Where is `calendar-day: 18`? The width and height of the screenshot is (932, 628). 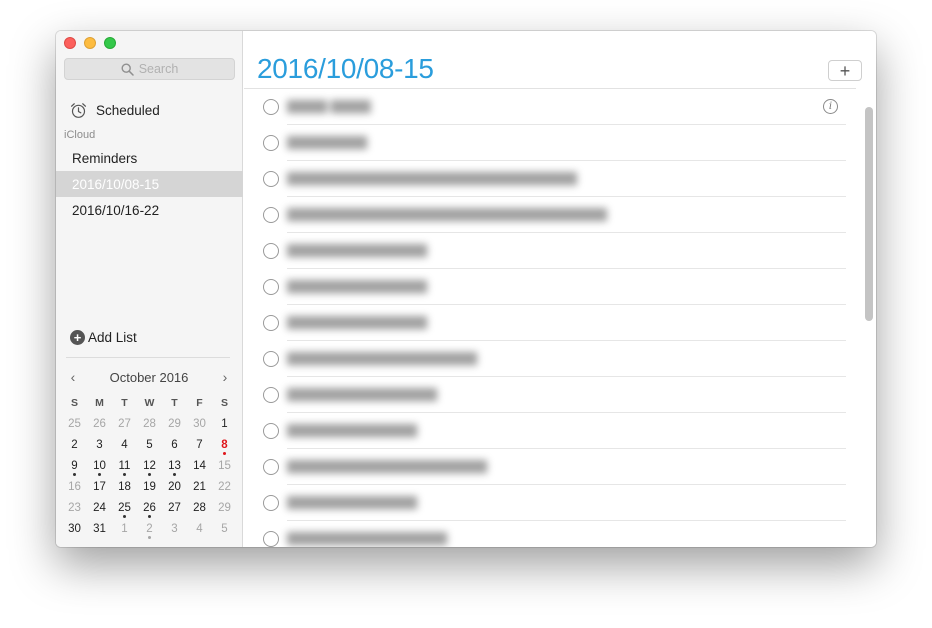
calendar-day: 18 is located at coordinates (124, 487).